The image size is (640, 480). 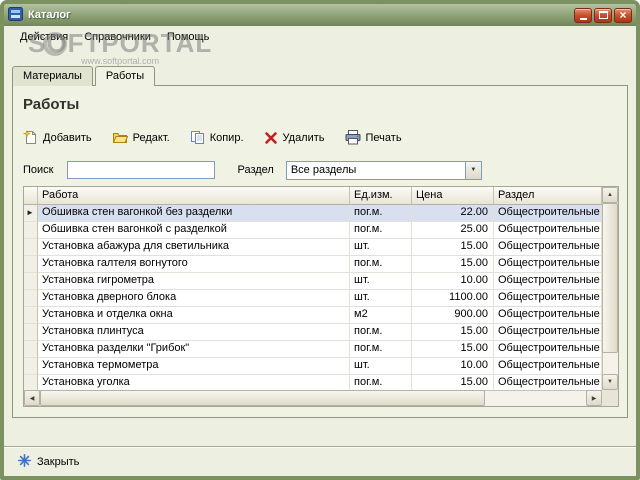 I want to click on close-icon: ×, so click(x=623, y=15).